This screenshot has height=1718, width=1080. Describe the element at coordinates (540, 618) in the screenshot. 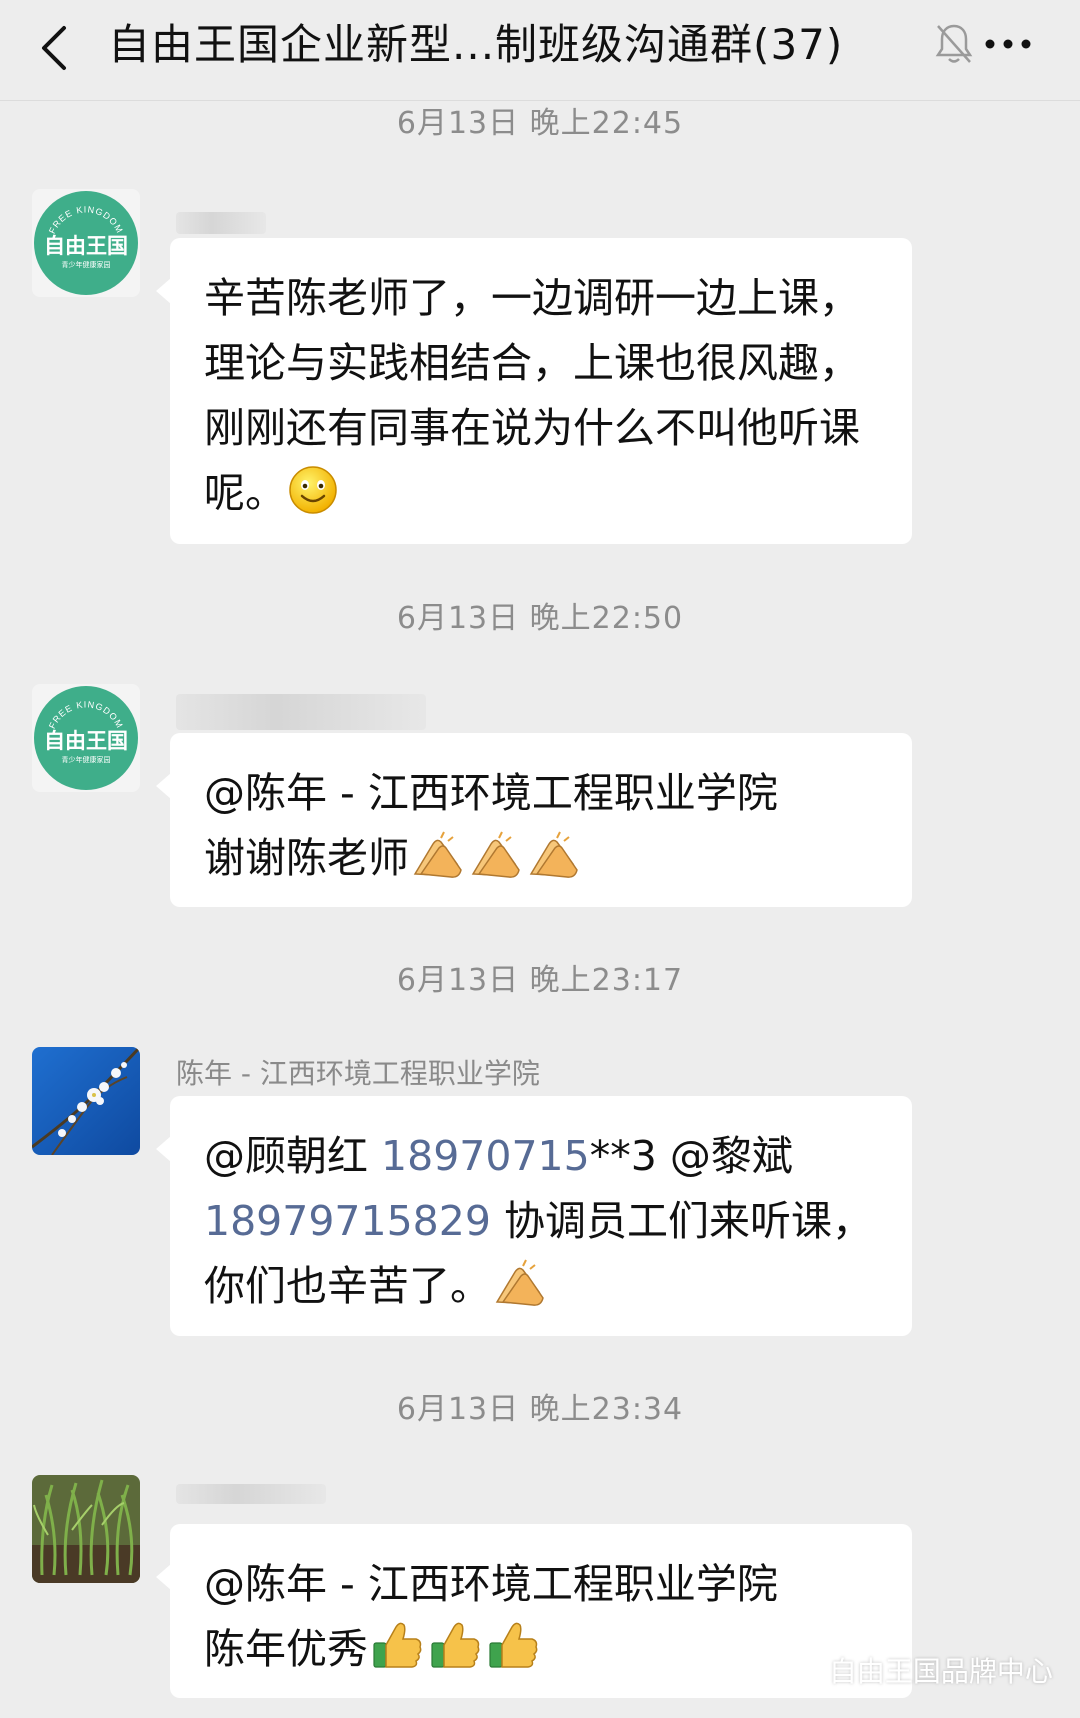

I see `timestamp: 6月13日 晚上22:50` at that location.